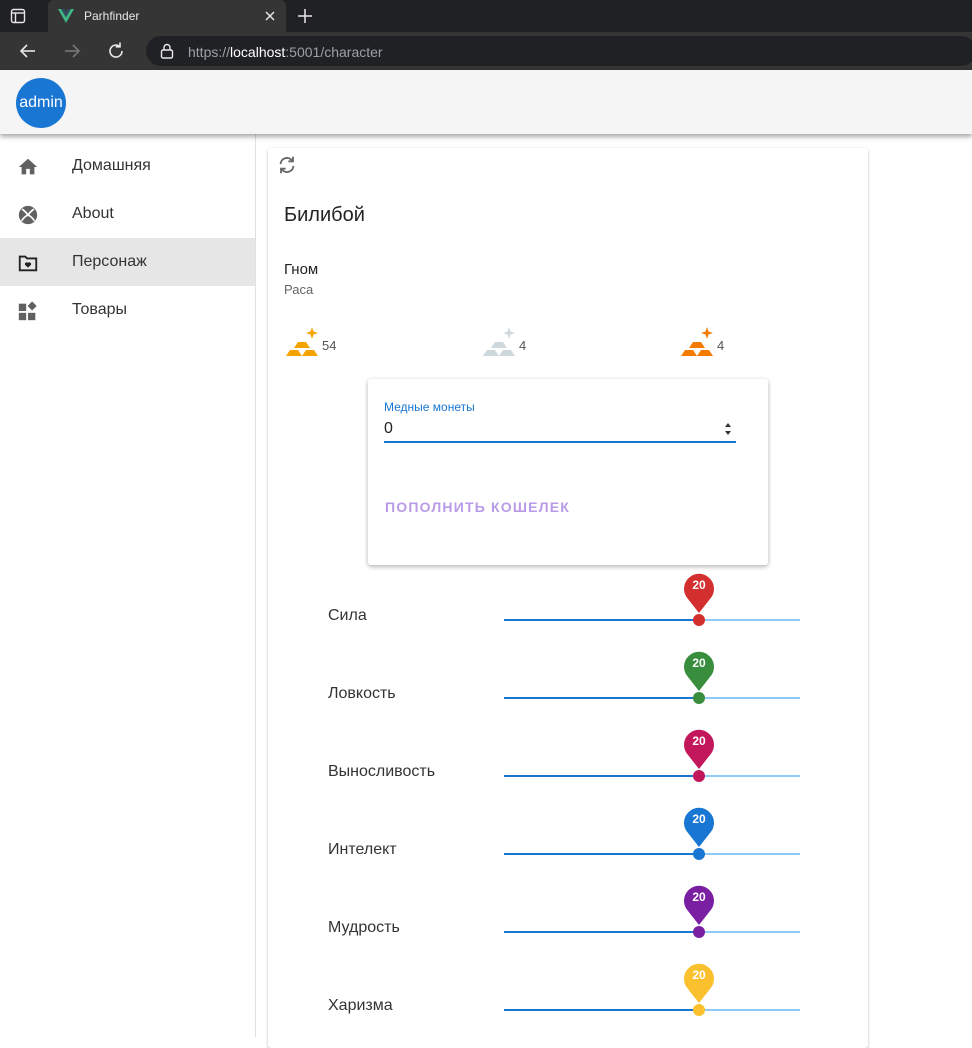 Image resolution: width=972 pixels, height=1048 pixels. Describe the element at coordinates (362, 849) in the screenshot. I see `stat-label: Интелект` at that location.